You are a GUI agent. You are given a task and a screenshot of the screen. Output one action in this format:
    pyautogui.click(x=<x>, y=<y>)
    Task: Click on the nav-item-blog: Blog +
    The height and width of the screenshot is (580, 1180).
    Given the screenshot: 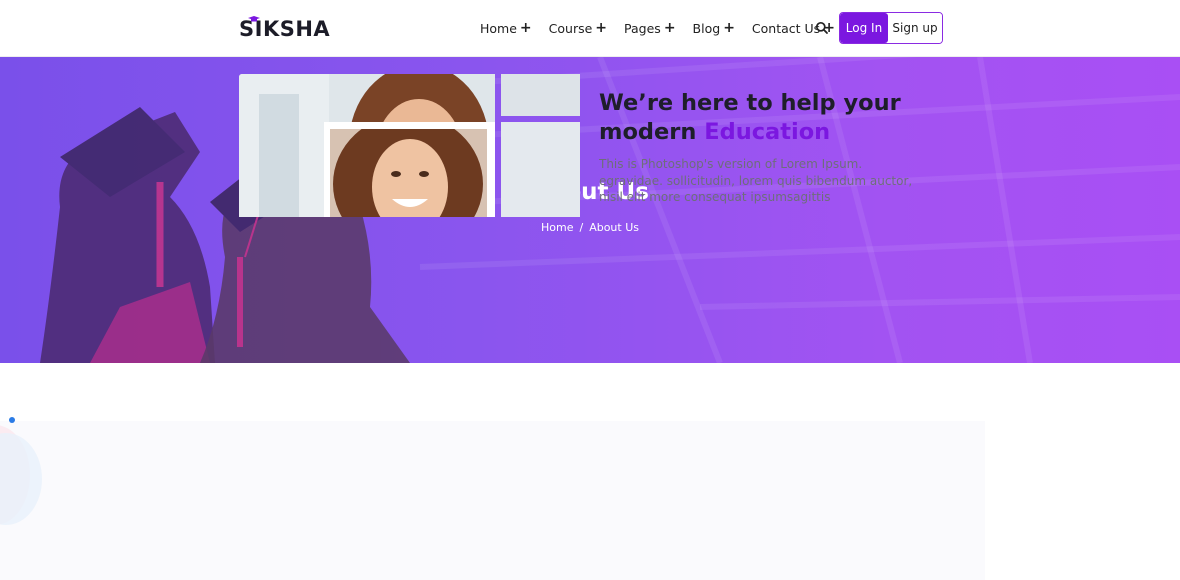 What is the action you would take?
    pyautogui.click(x=714, y=28)
    